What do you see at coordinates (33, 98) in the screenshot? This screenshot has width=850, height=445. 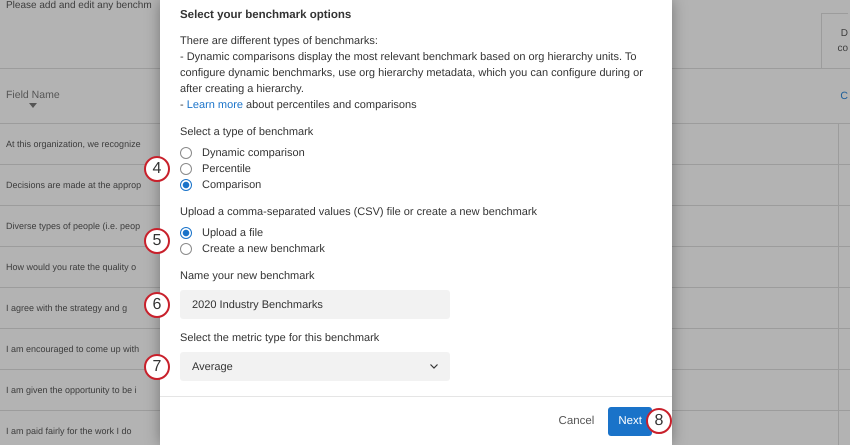 I see `column-header: Field Name` at bounding box center [33, 98].